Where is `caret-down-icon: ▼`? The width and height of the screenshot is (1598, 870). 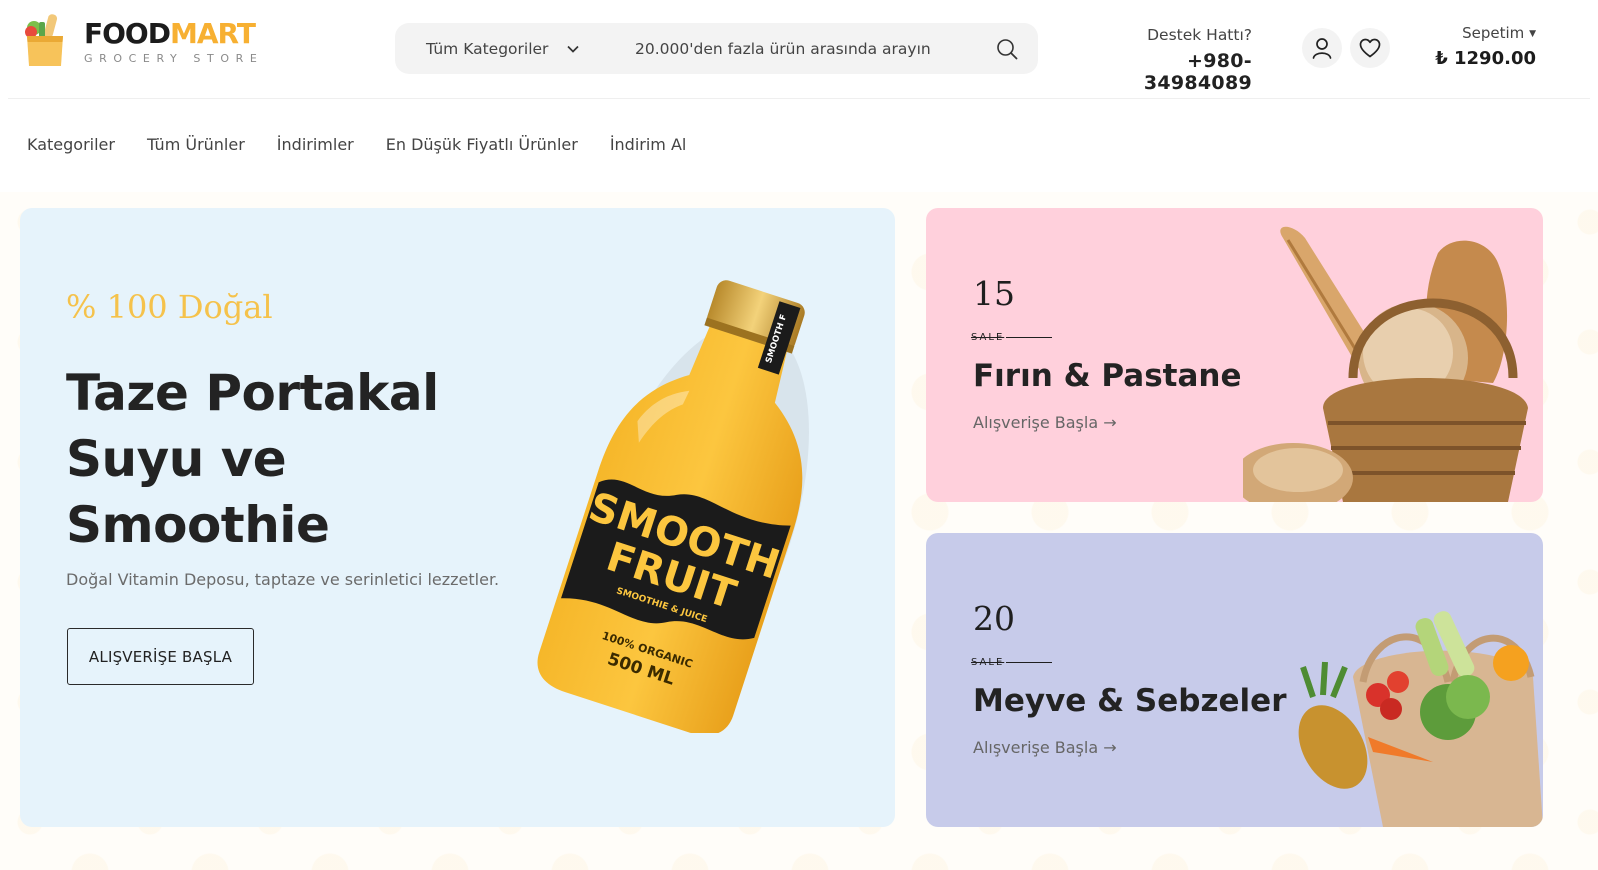 caret-down-icon: ▼ is located at coordinates (1532, 34).